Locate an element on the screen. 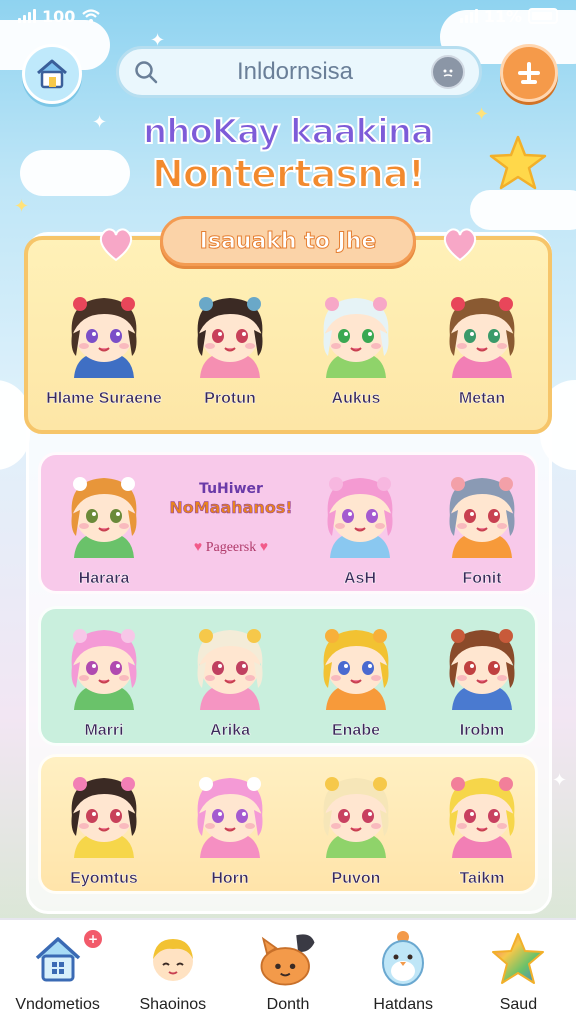 This screenshot has width=576, height=1024. search-bar: Inldornsisa is located at coordinates (299, 72).